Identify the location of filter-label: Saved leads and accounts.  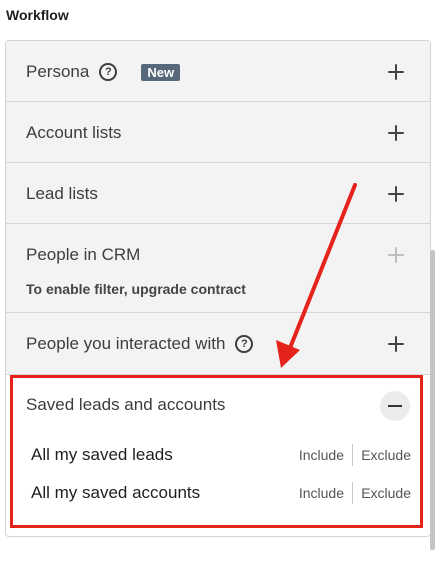
(126, 404).